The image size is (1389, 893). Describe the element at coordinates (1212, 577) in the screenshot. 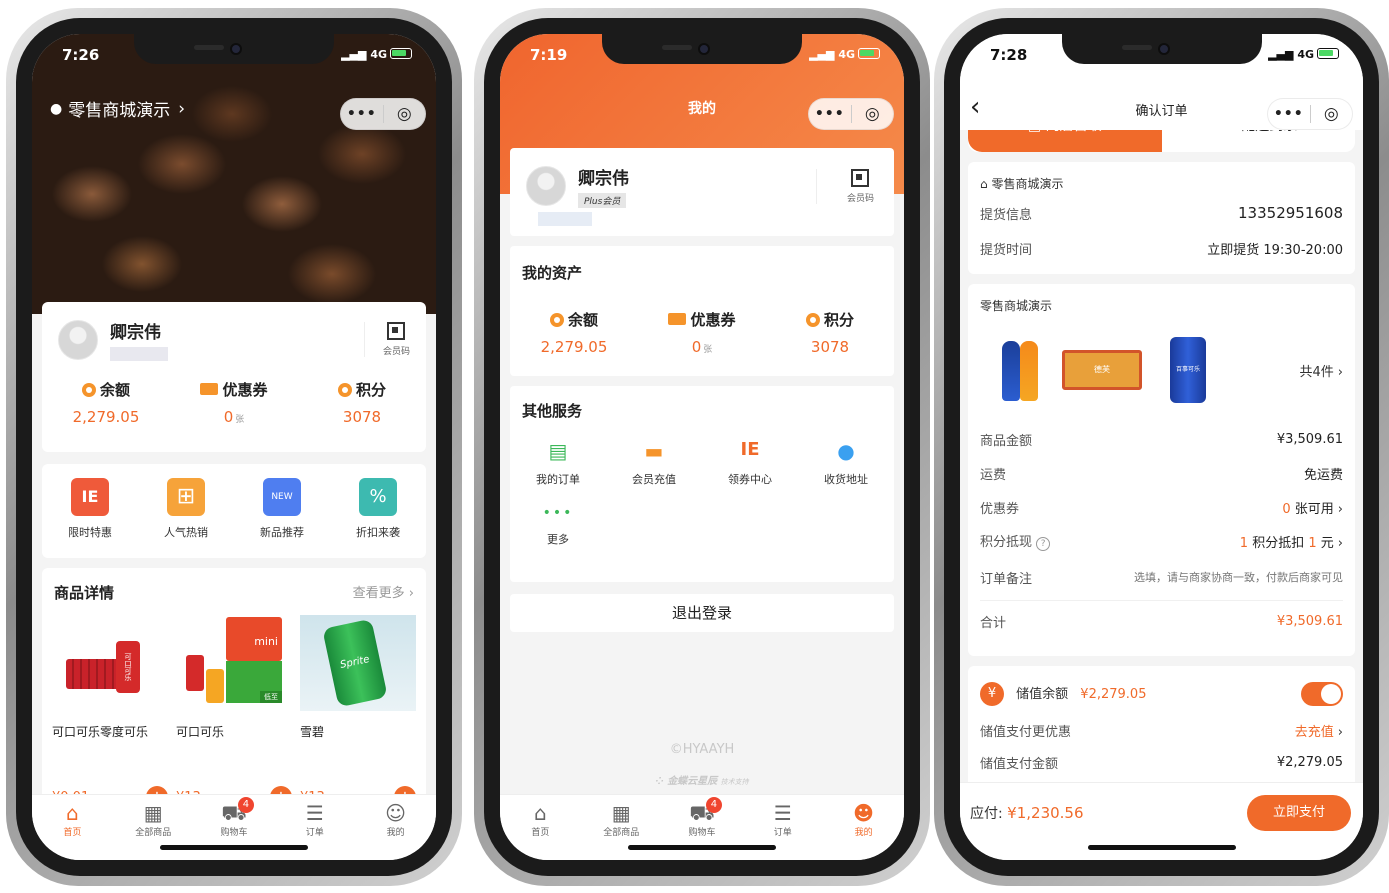

I see `order-note-input` at that location.